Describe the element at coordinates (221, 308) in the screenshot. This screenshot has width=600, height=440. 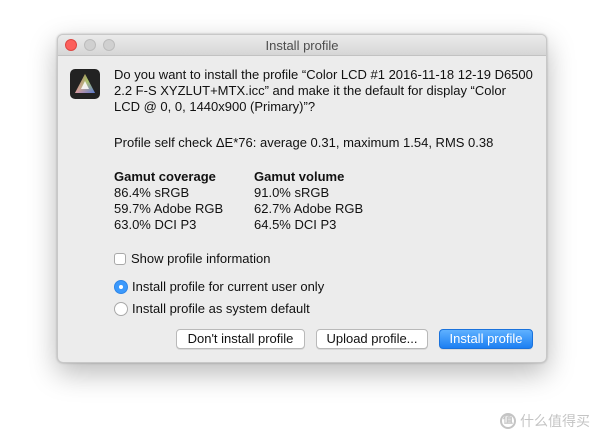
I see `install-system-default-label: Install profile as system default` at that location.